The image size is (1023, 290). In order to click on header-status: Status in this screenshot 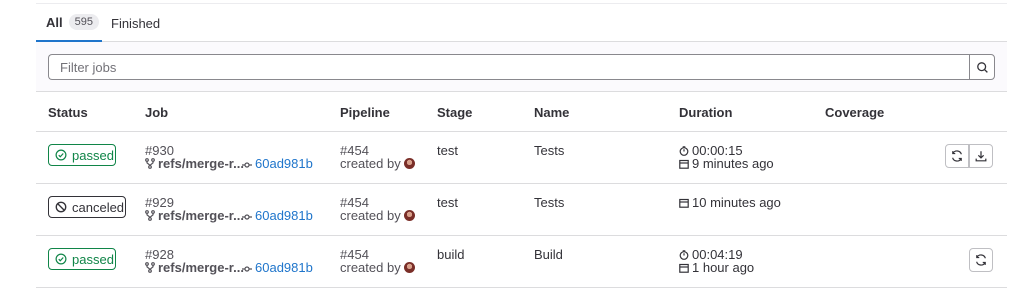, I will do `click(68, 112)`.